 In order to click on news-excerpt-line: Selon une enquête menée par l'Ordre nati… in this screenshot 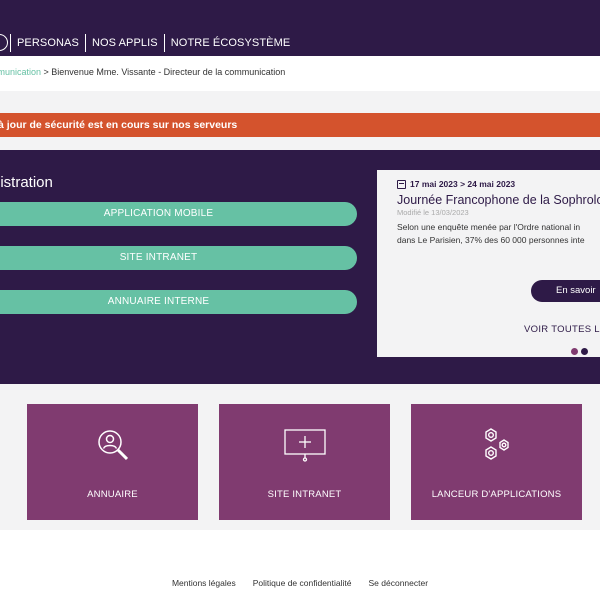, I will do `click(489, 227)`.